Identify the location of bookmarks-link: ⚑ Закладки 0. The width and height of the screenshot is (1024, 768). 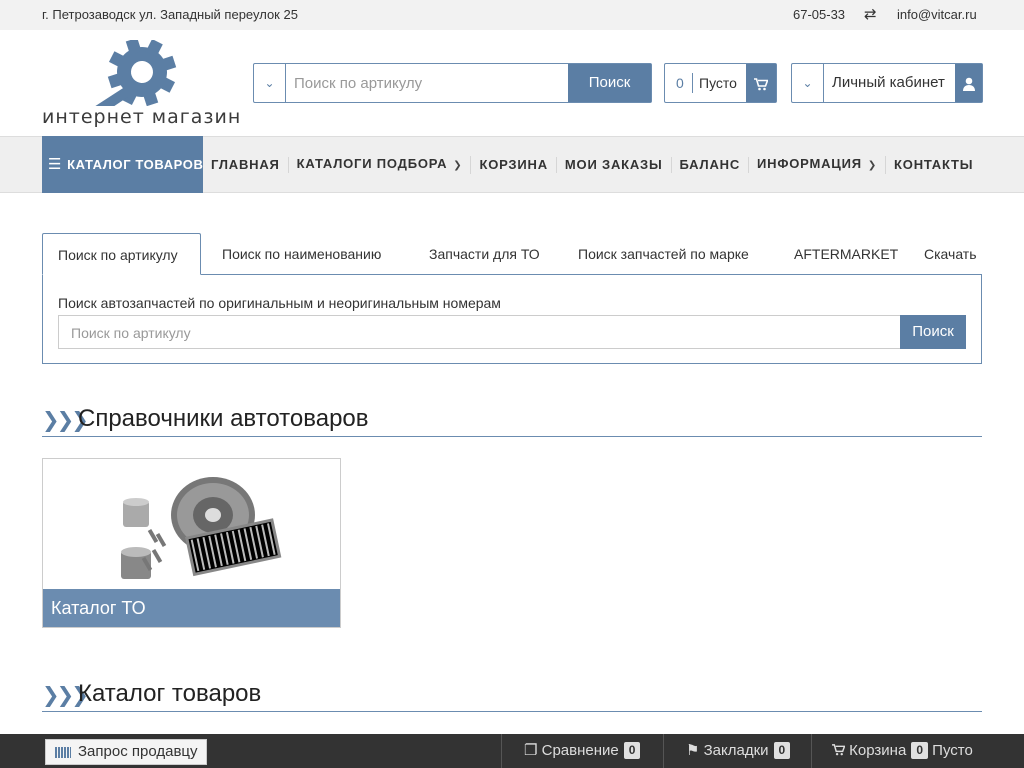
(737, 751).